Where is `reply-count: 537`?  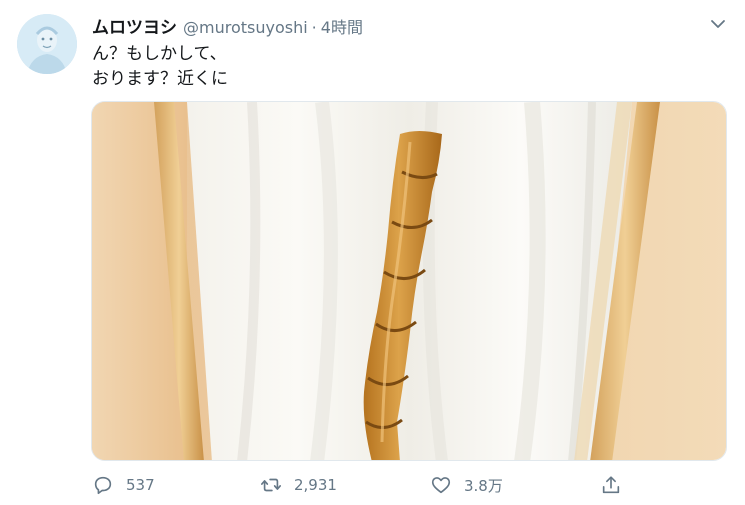 reply-count: 537 is located at coordinates (140, 485).